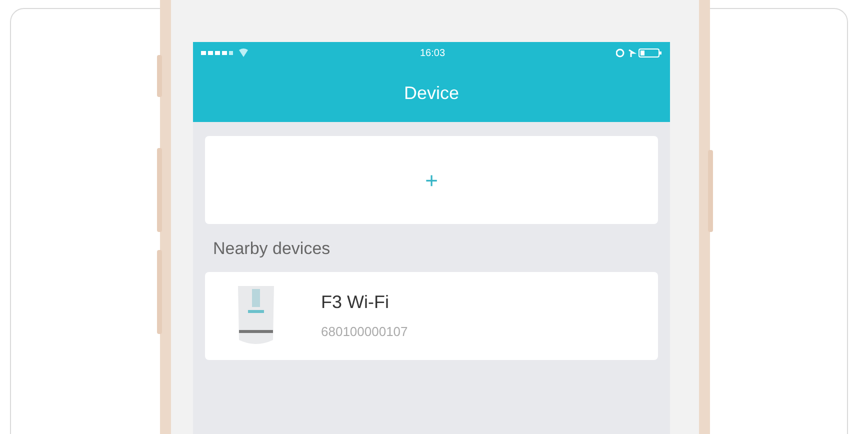 The image size is (849, 434). Describe the element at coordinates (355, 302) in the screenshot. I see `device-name: F3 Wi-Fi` at that location.